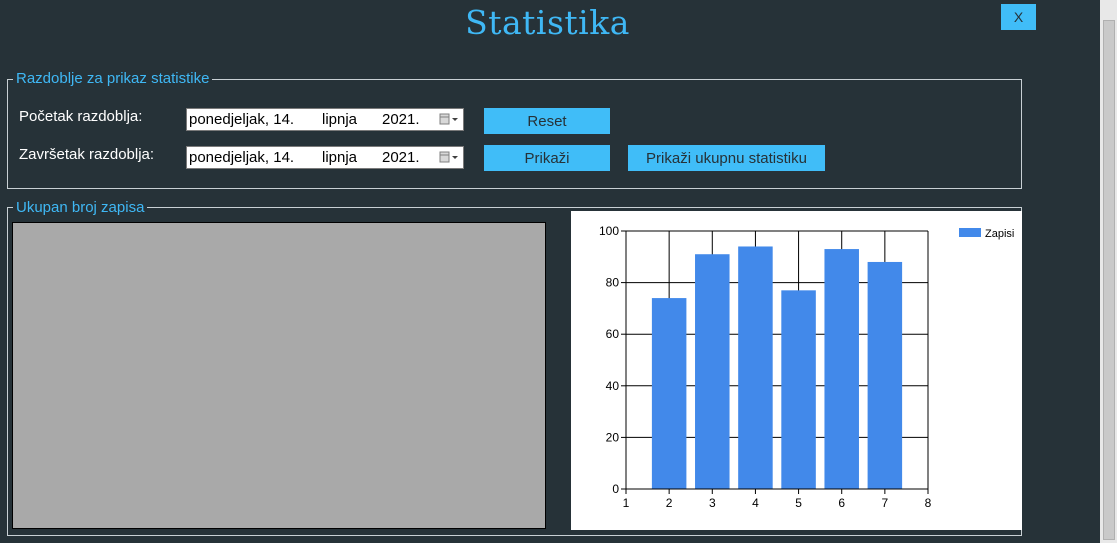 The image size is (1117, 543). What do you see at coordinates (113, 79) in the screenshot?
I see `period-group-legend: Razdoblje za prikaz statistike` at bounding box center [113, 79].